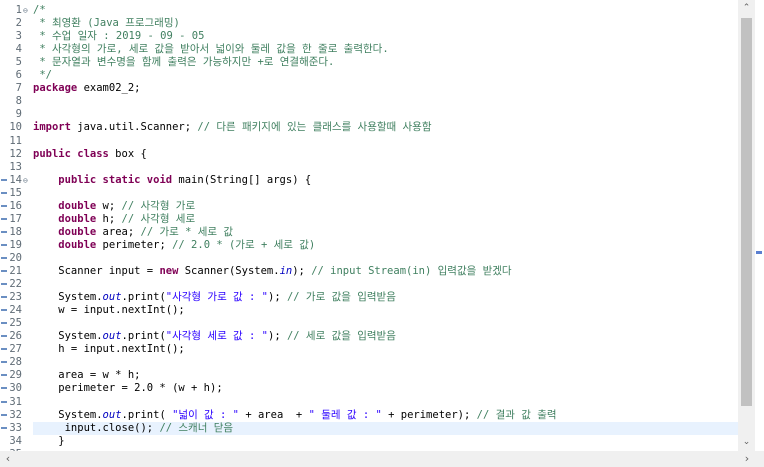 The image size is (764, 467). What do you see at coordinates (759, 225) in the screenshot?
I see `overview-ruler` at bounding box center [759, 225].